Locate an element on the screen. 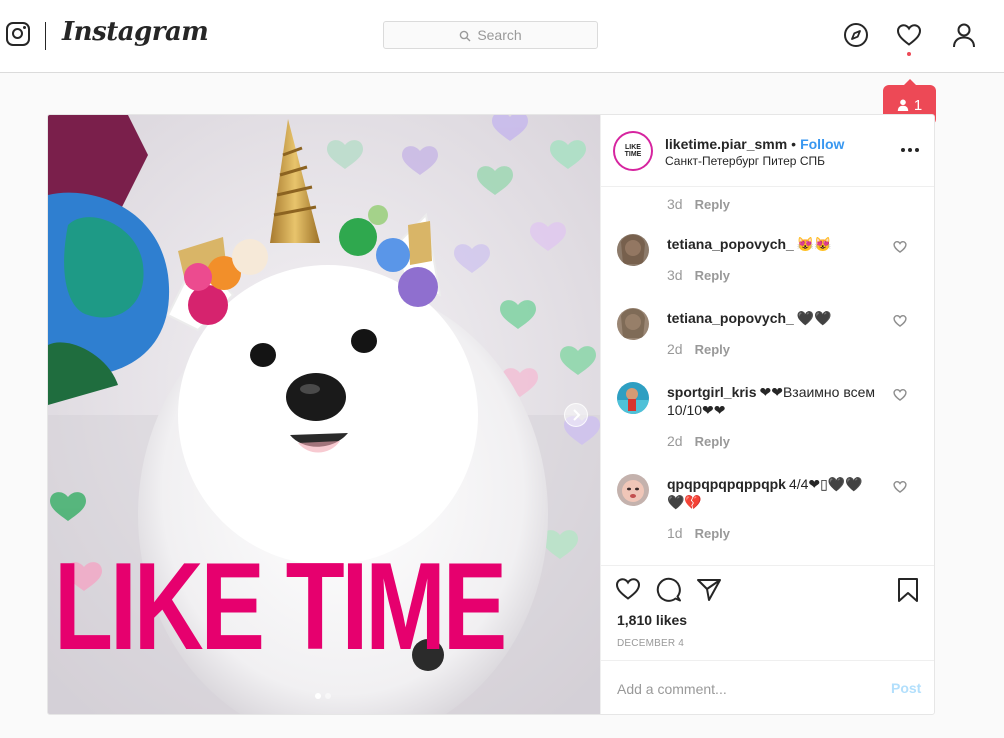 This screenshot has width=1004, height=738. carousel-dots is located at coordinates (323, 696).